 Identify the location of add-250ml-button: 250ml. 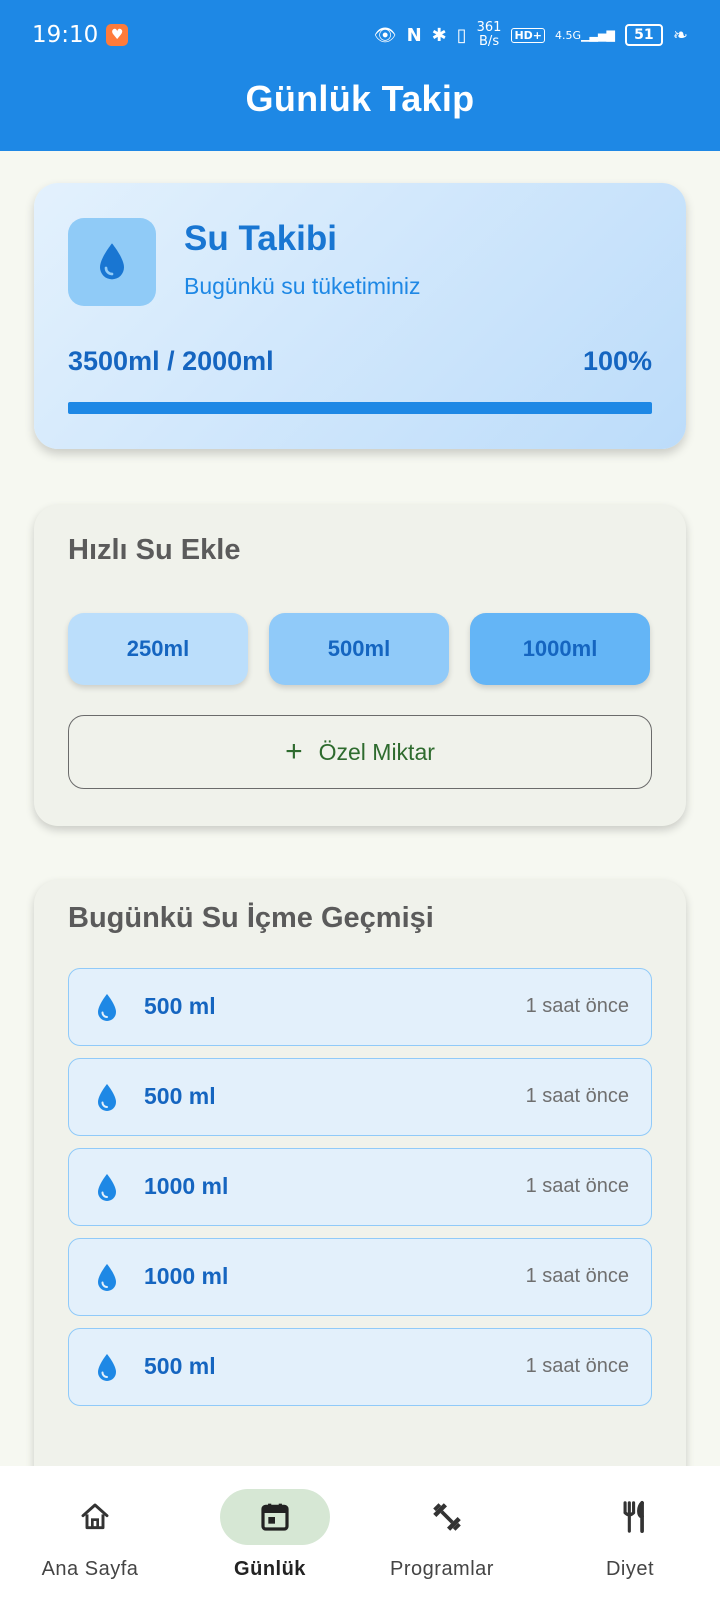
(158, 649).